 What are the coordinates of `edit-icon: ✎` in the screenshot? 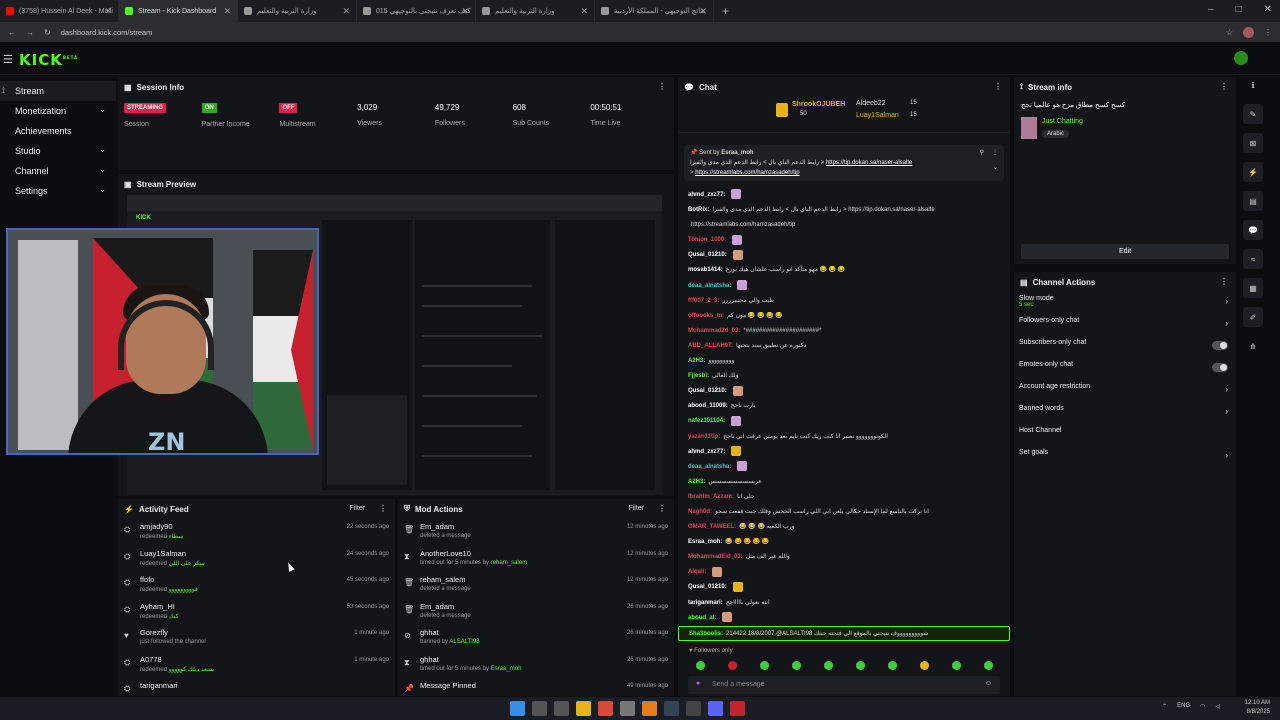 It's located at (1253, 114).